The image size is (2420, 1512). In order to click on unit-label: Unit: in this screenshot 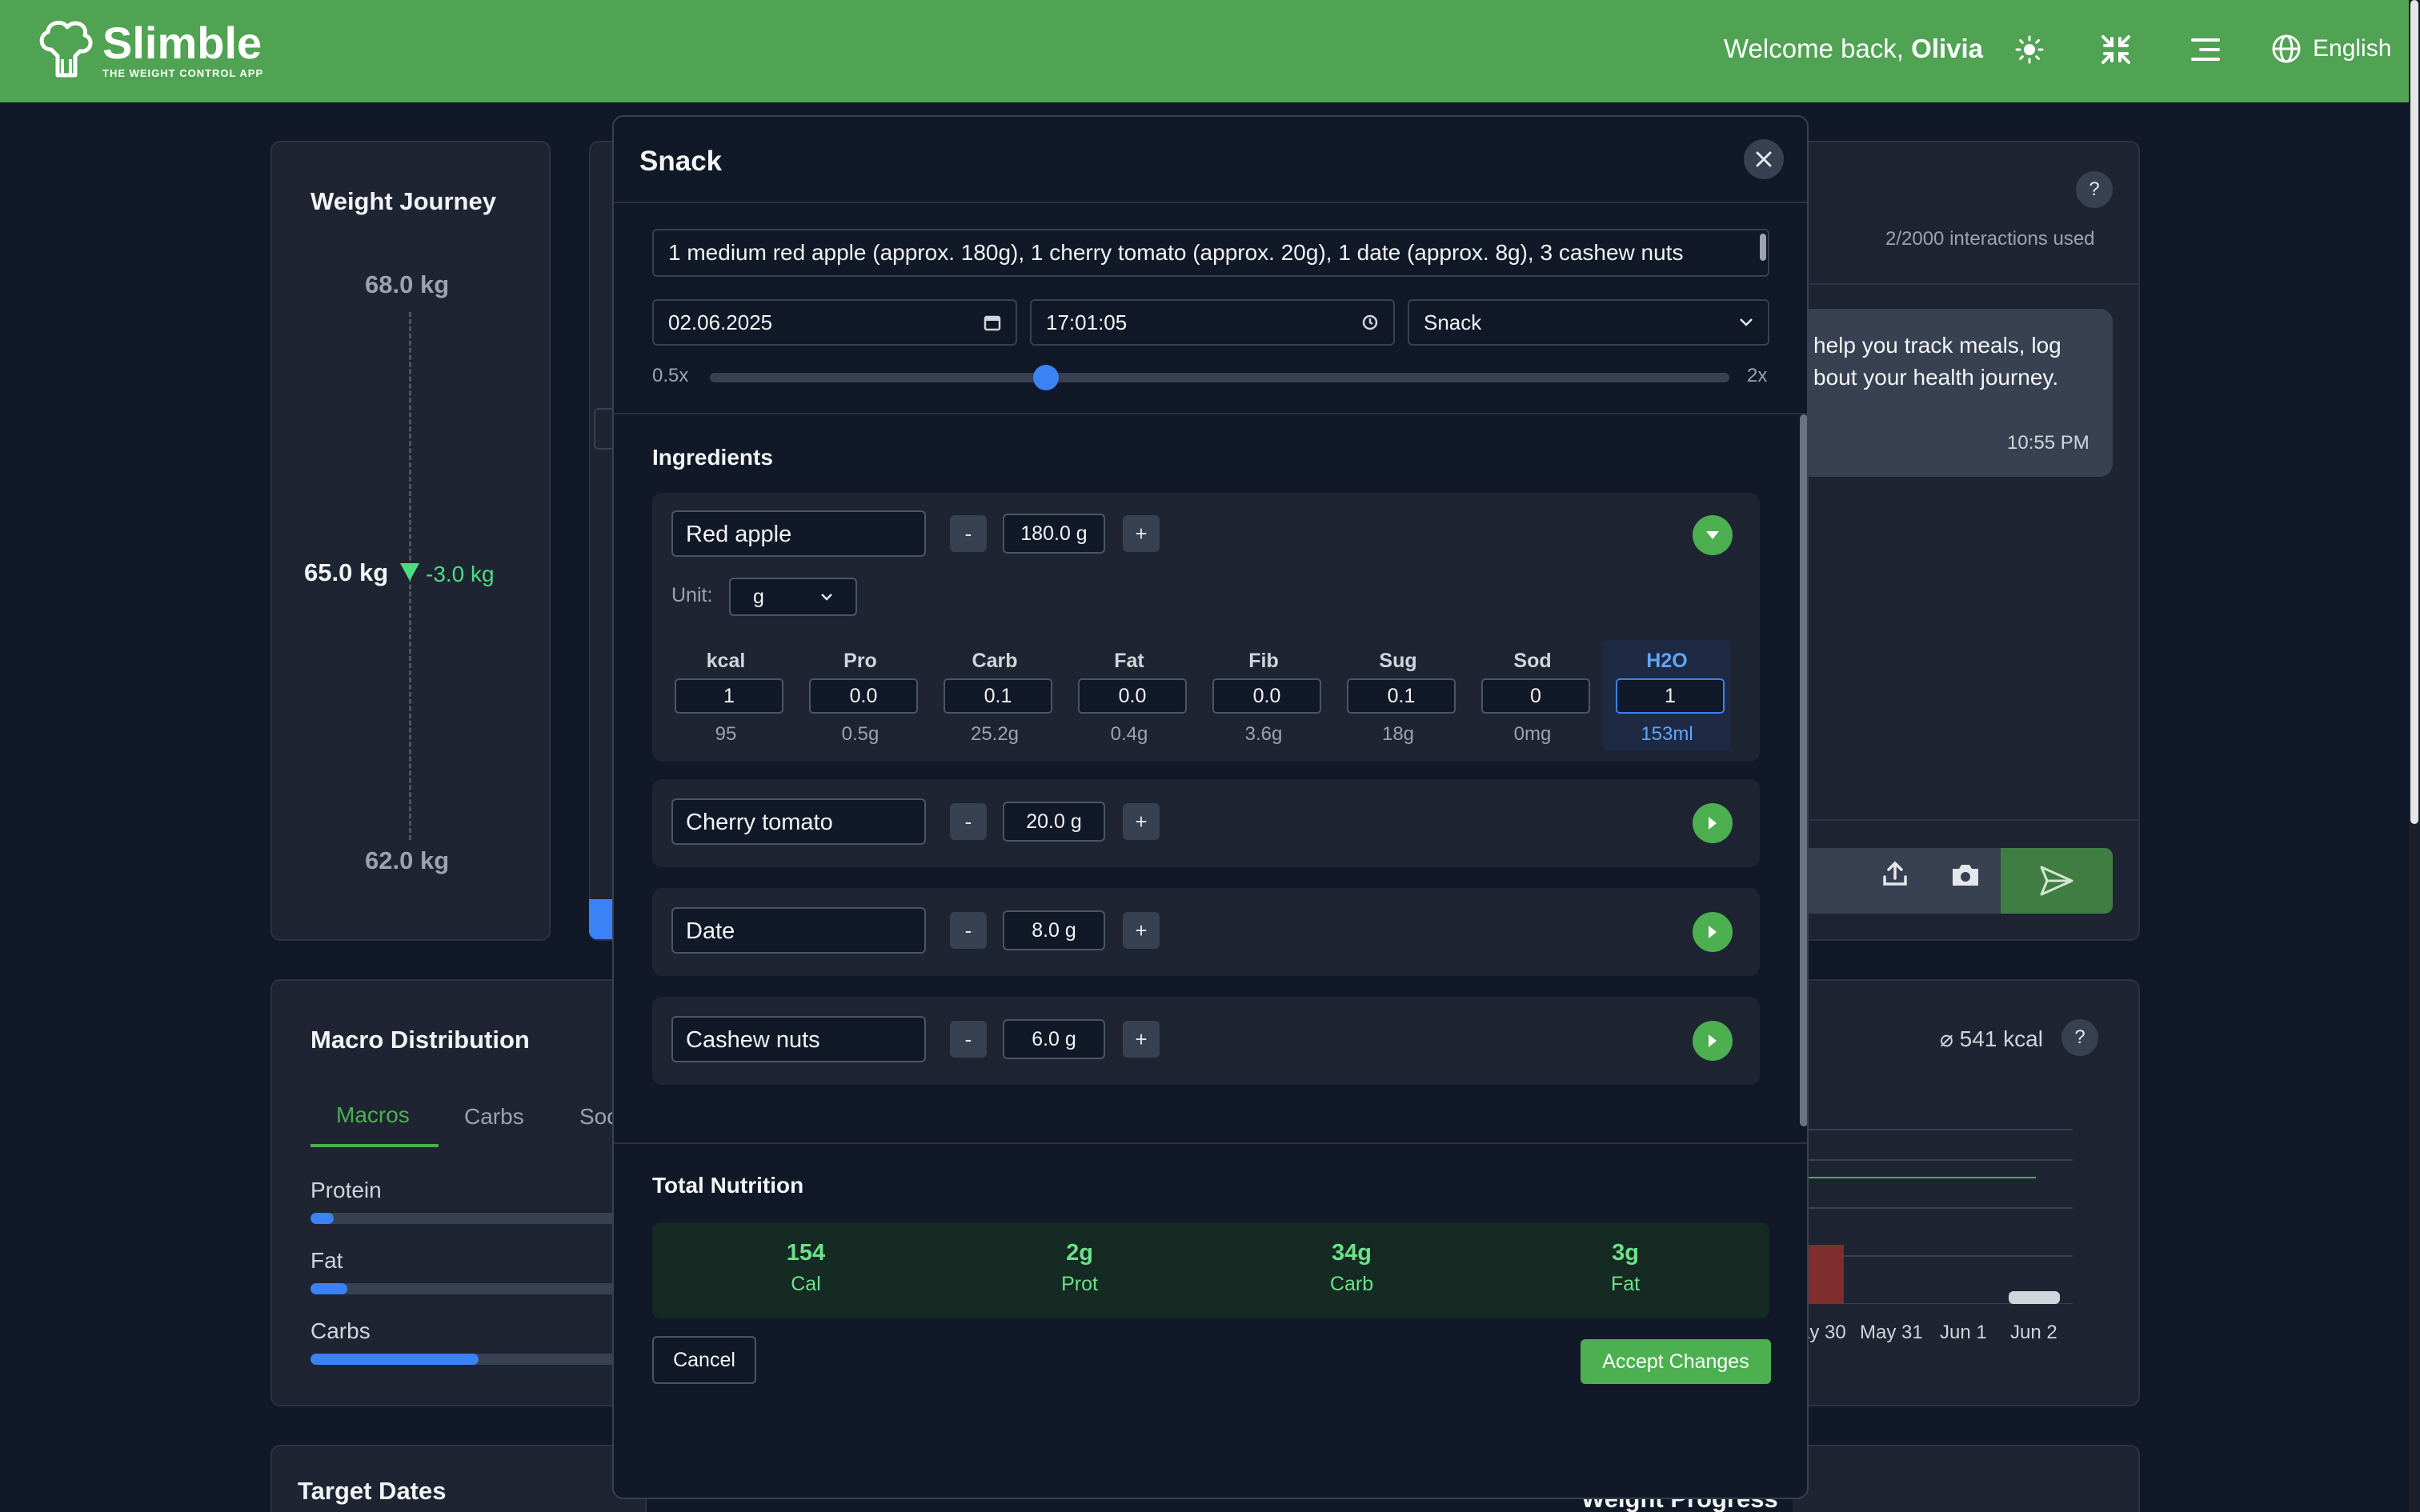, I will do `click(692, 595)`.